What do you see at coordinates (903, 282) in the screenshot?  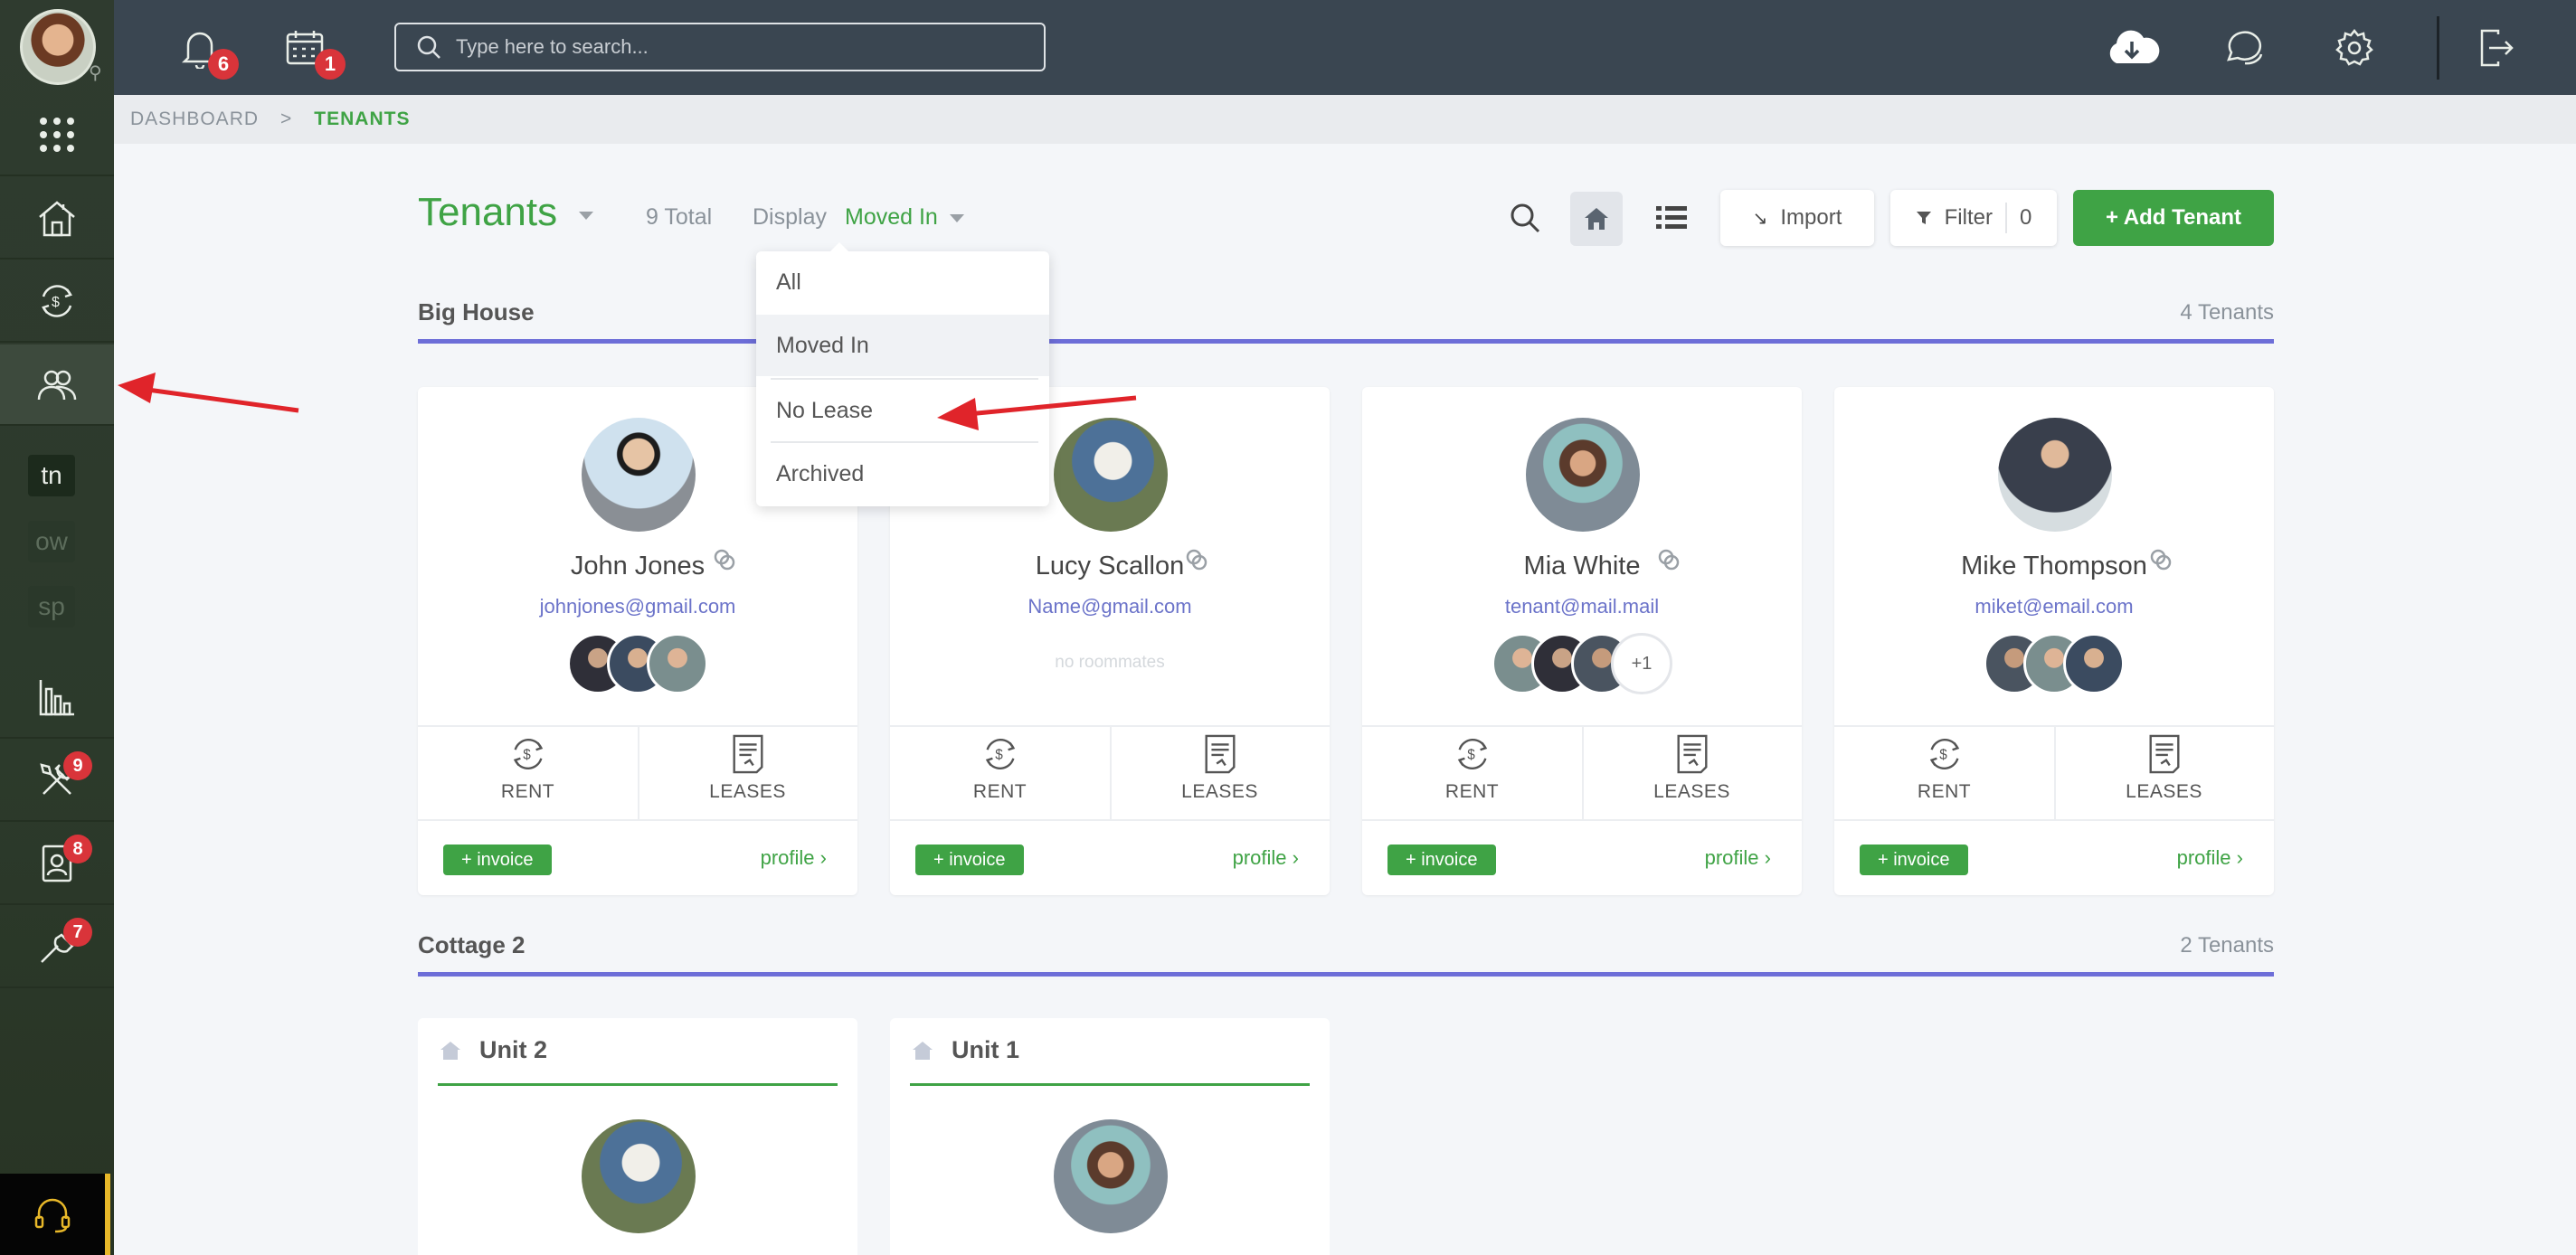 I see `dropdown-option-all: All` at bounding box center [903, 282].